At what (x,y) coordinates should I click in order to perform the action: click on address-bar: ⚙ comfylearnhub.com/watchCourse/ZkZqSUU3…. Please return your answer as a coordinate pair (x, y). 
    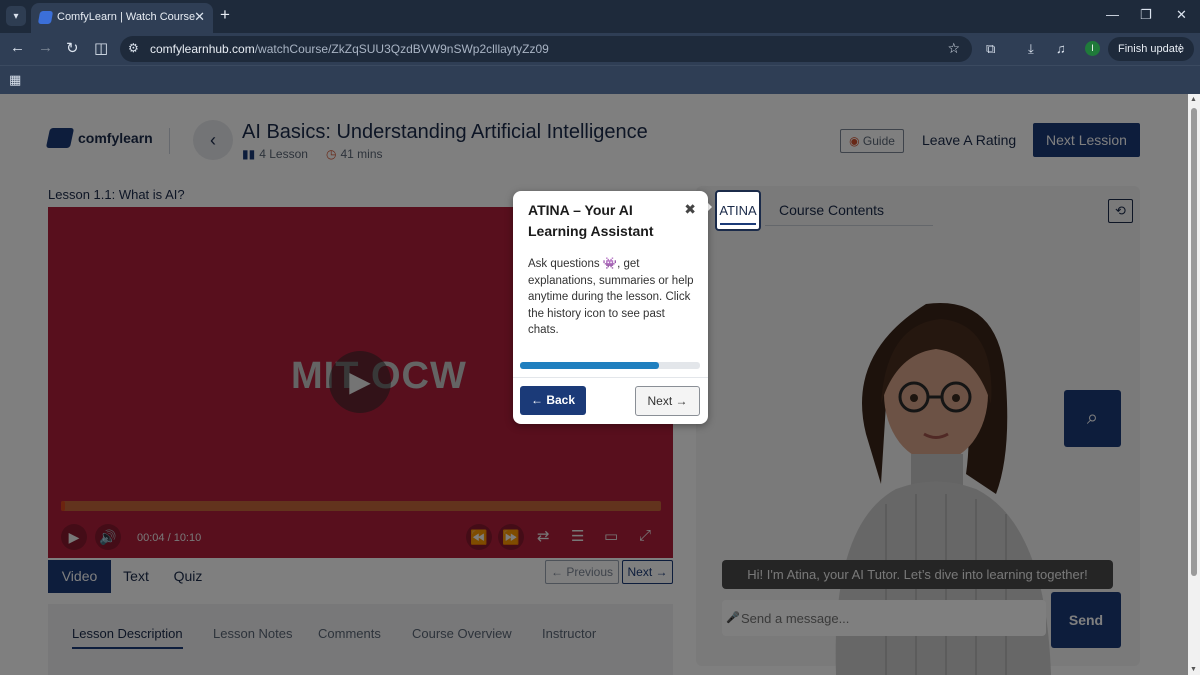
    Looking at the image, I should click on (546, 49).